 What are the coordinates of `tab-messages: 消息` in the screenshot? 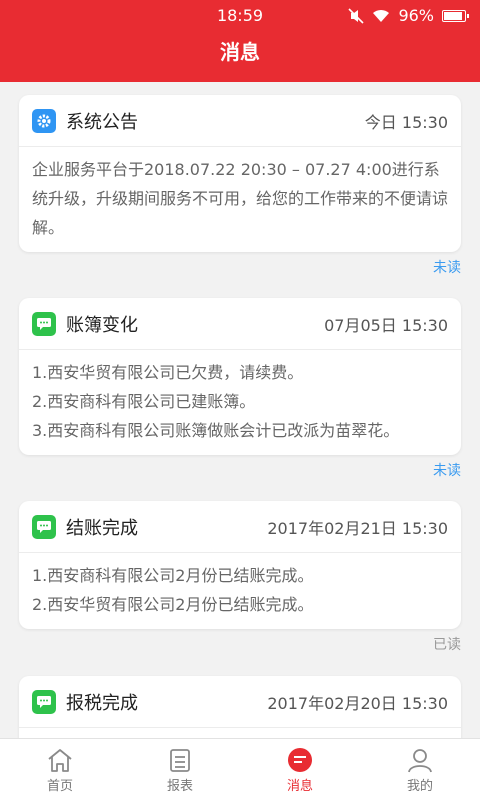 It's located at (300, 769).